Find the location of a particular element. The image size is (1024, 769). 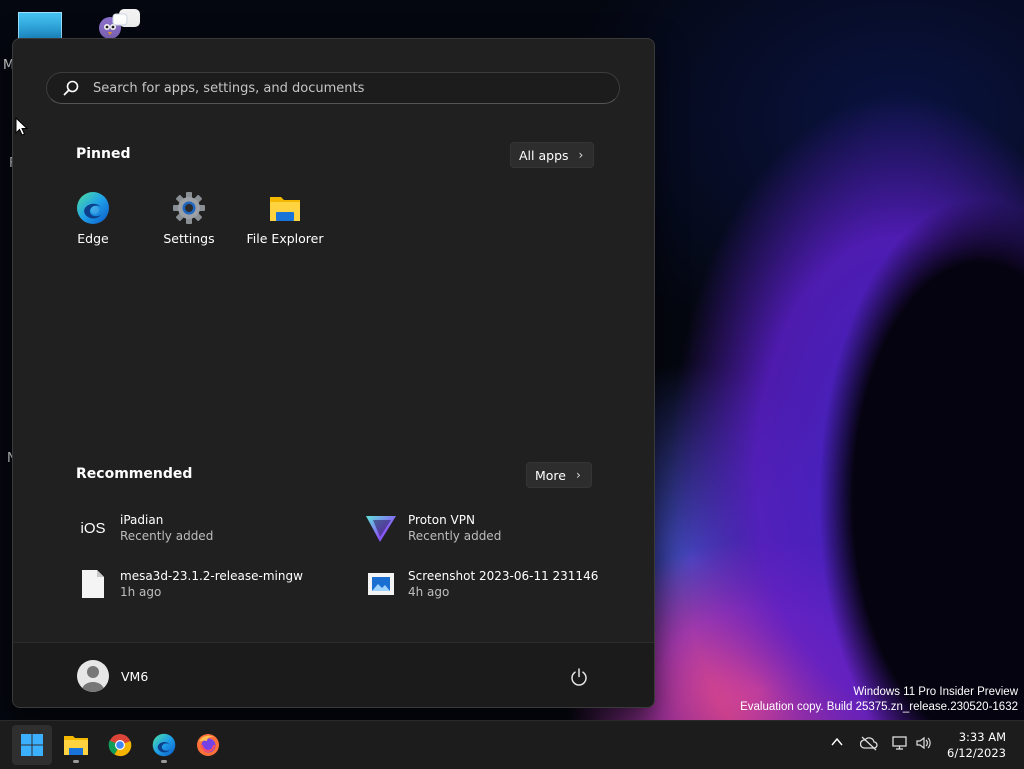

start-search-box is located at coordinates (333, 88).